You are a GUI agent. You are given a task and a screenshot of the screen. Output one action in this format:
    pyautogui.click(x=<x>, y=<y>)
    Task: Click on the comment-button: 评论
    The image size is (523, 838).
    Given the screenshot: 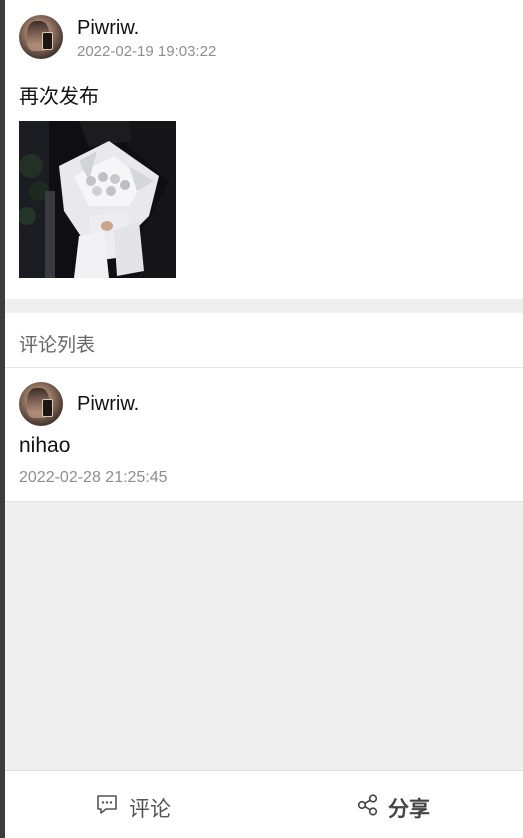 What is the action you would take?
    pyautogui.click(x=134, y=804)
    